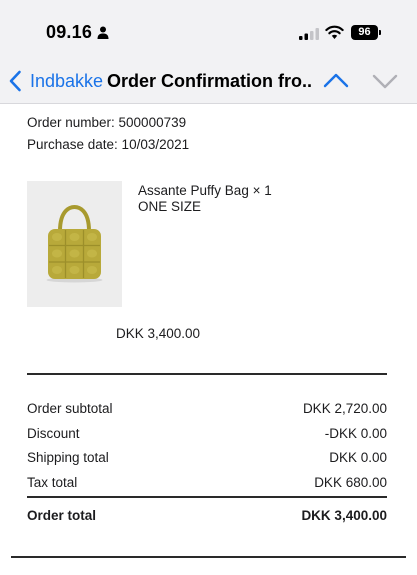 The width and height of the screenshot is (417, 575). Describe the element at coordinates (207, 484) in the screenshot. I see `summary-row-tax: Tax total DKK 680.00` at that location.